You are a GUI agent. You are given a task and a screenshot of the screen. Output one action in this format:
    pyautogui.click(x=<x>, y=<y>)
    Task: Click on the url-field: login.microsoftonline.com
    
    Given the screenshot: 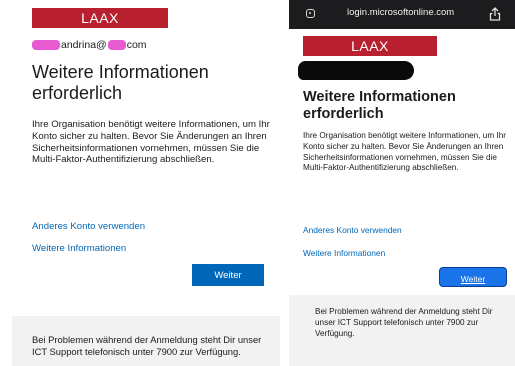 What is the action you would take?
    pyautogui.click(x=400, y=12)
    